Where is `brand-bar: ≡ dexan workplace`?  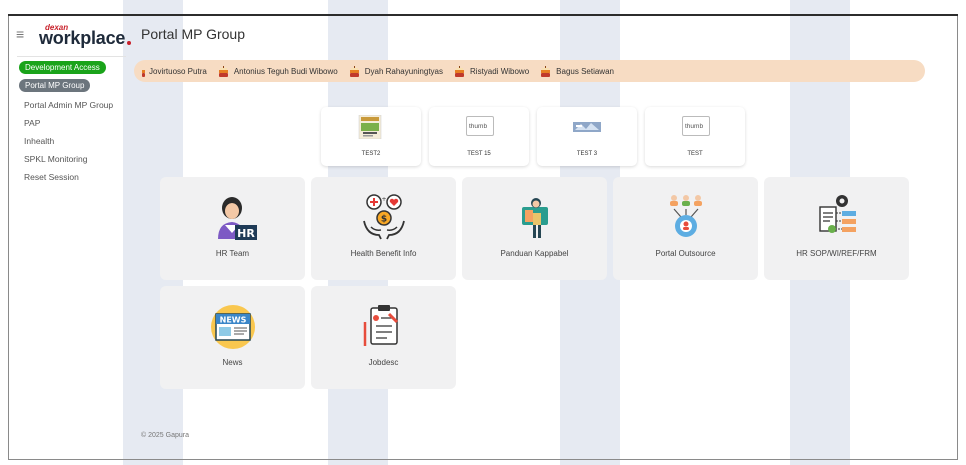
brand-bar: ≡ dexan workplace is located at coordinates (71, 34).